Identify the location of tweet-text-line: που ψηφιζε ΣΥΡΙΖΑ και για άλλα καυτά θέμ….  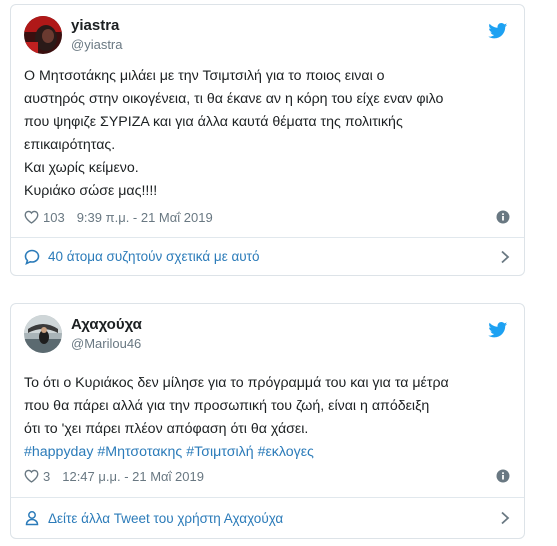
(213, 122).